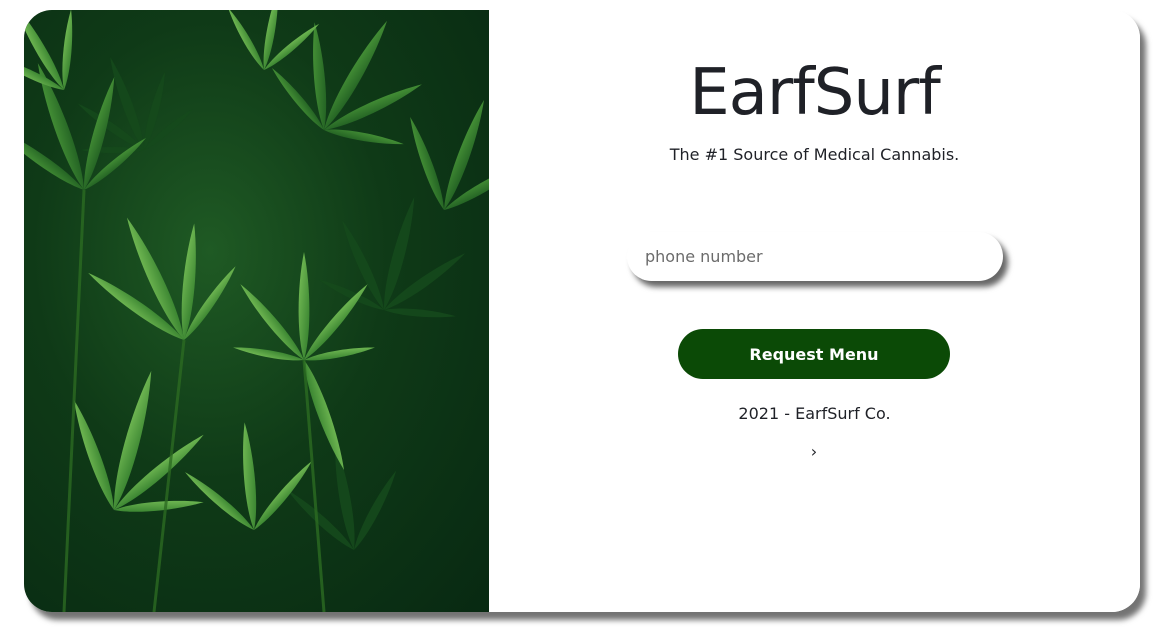 The image size is (1170, 627). I want to click on copyright-text: 2021 - EarfSurf Co., so click(814, 413).